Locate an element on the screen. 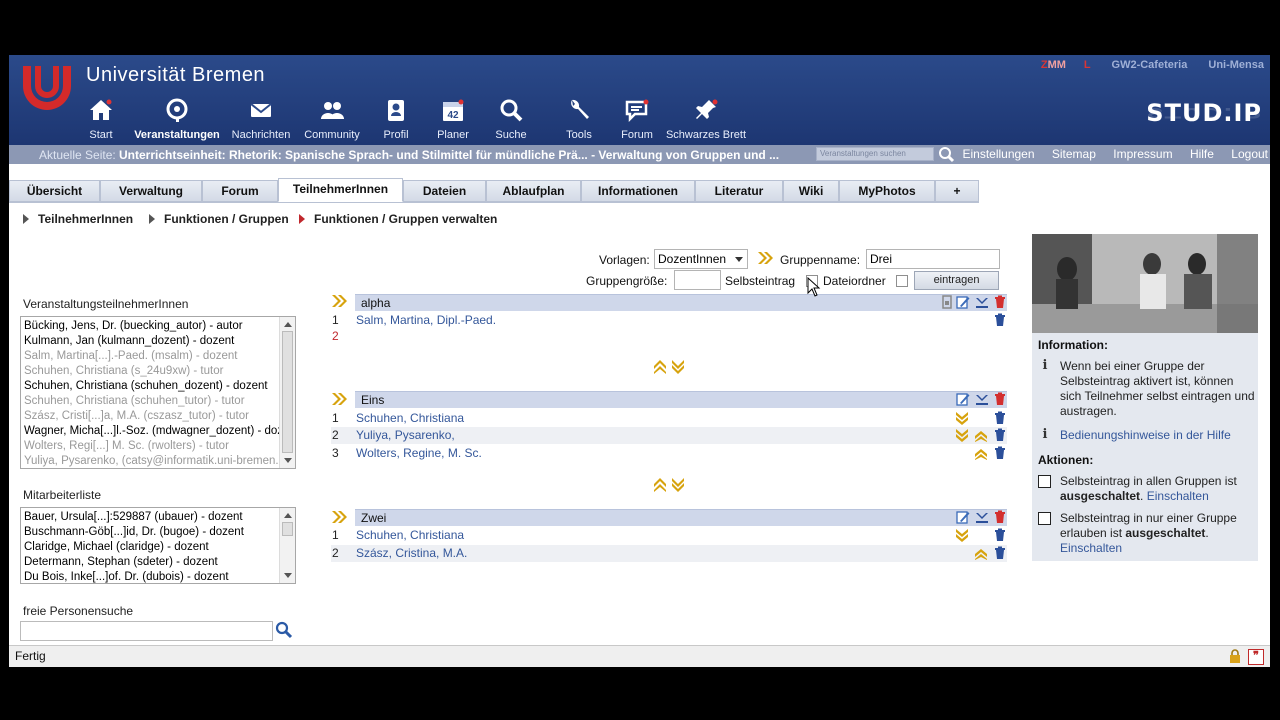 The image size is (1280, 720). tab-add: + is located at coordinates (957, 191).